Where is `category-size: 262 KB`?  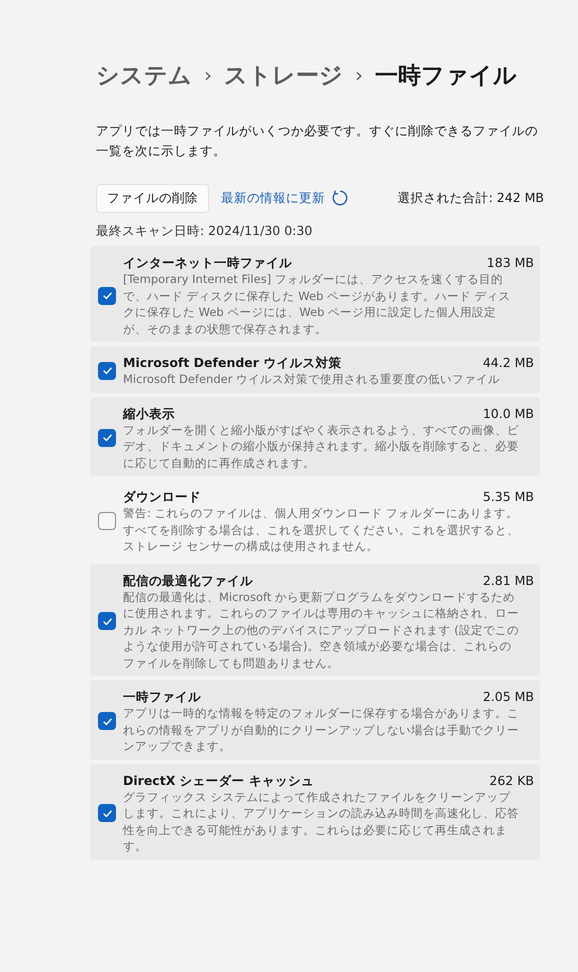
category-size: 262 KB is located at coordinates (511, 780).